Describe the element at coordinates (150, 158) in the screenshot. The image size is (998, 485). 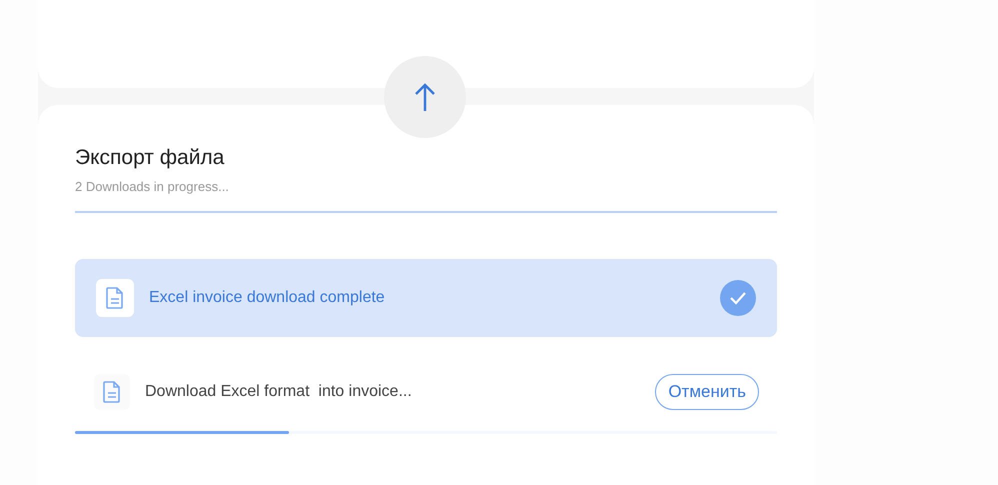
I see `card-title: Экспорт файла` at that location.